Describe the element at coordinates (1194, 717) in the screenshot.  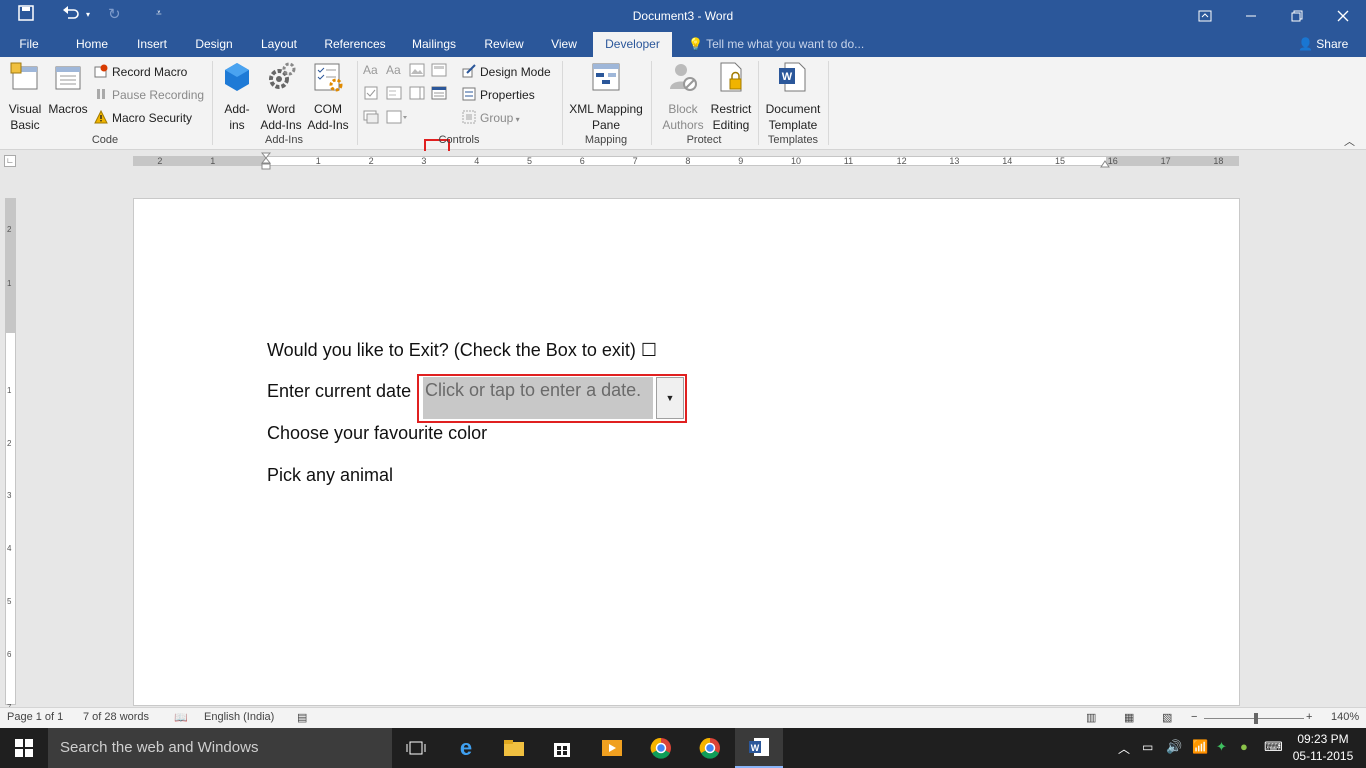
I see `zoom-out-button: −` at that location.